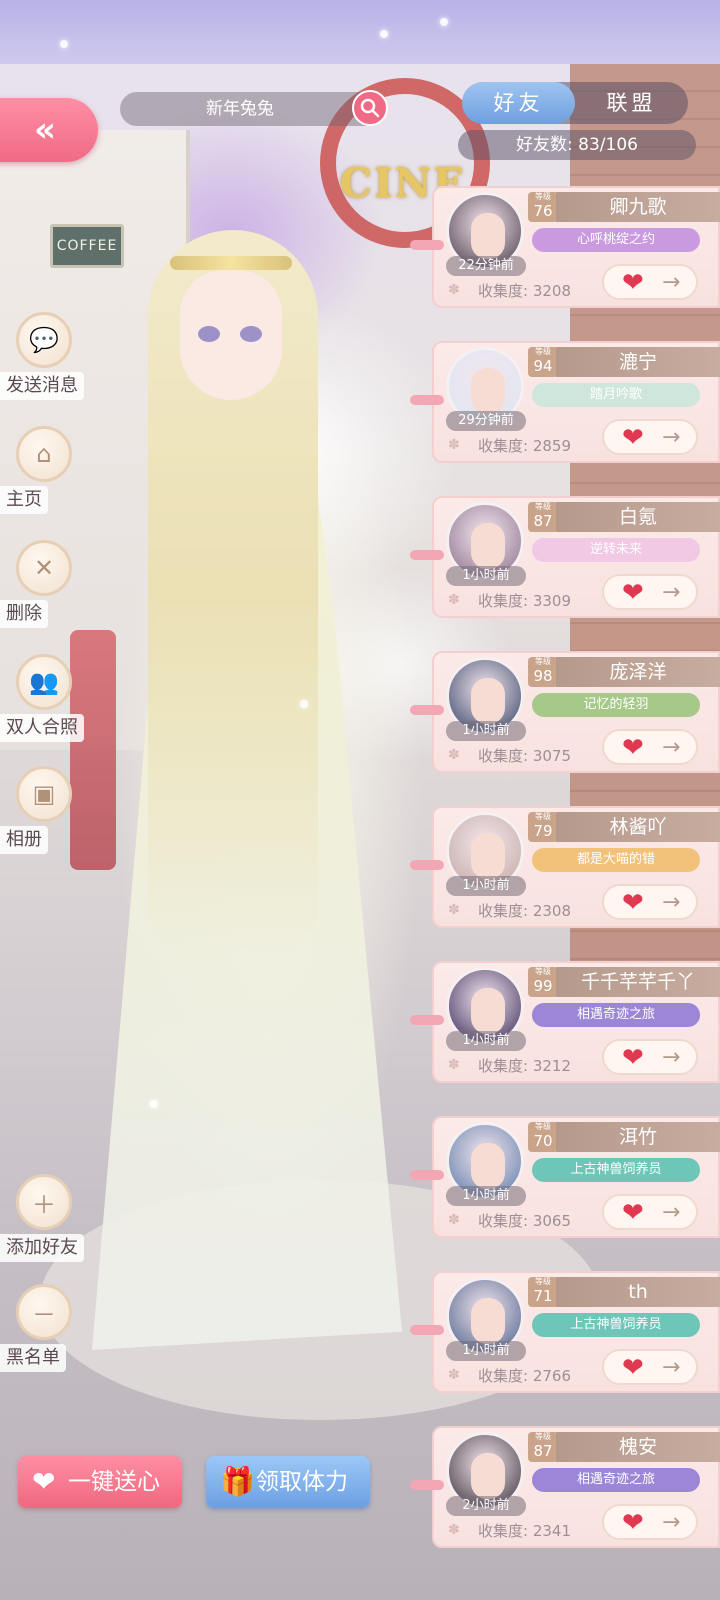 This screenshot has width=720, height=1600. I want to click on level-badge: 等级 70, so click(543, 1137).